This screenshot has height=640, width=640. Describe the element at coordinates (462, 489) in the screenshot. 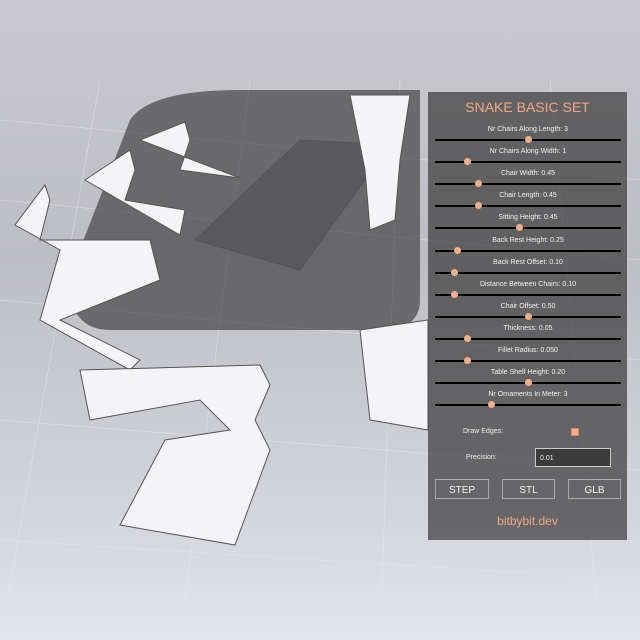

I see `step-export-button: STEP` at that location.